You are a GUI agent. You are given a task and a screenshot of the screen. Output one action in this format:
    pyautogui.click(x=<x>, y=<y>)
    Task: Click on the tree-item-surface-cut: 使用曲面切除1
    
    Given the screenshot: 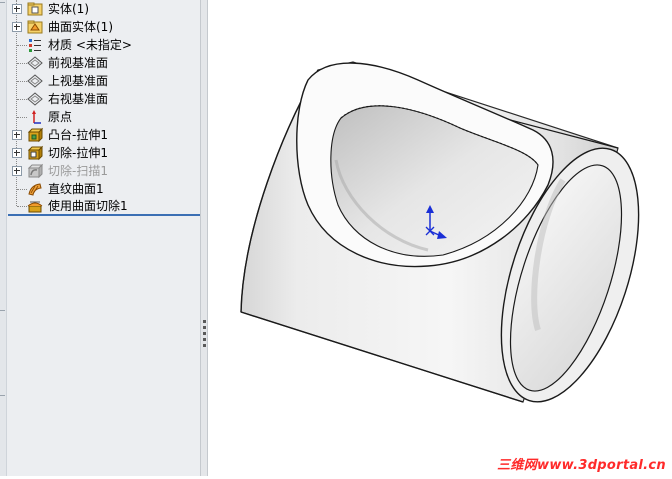 What is the action you would take?
    pyautogui.click(x=104, y=206)
    